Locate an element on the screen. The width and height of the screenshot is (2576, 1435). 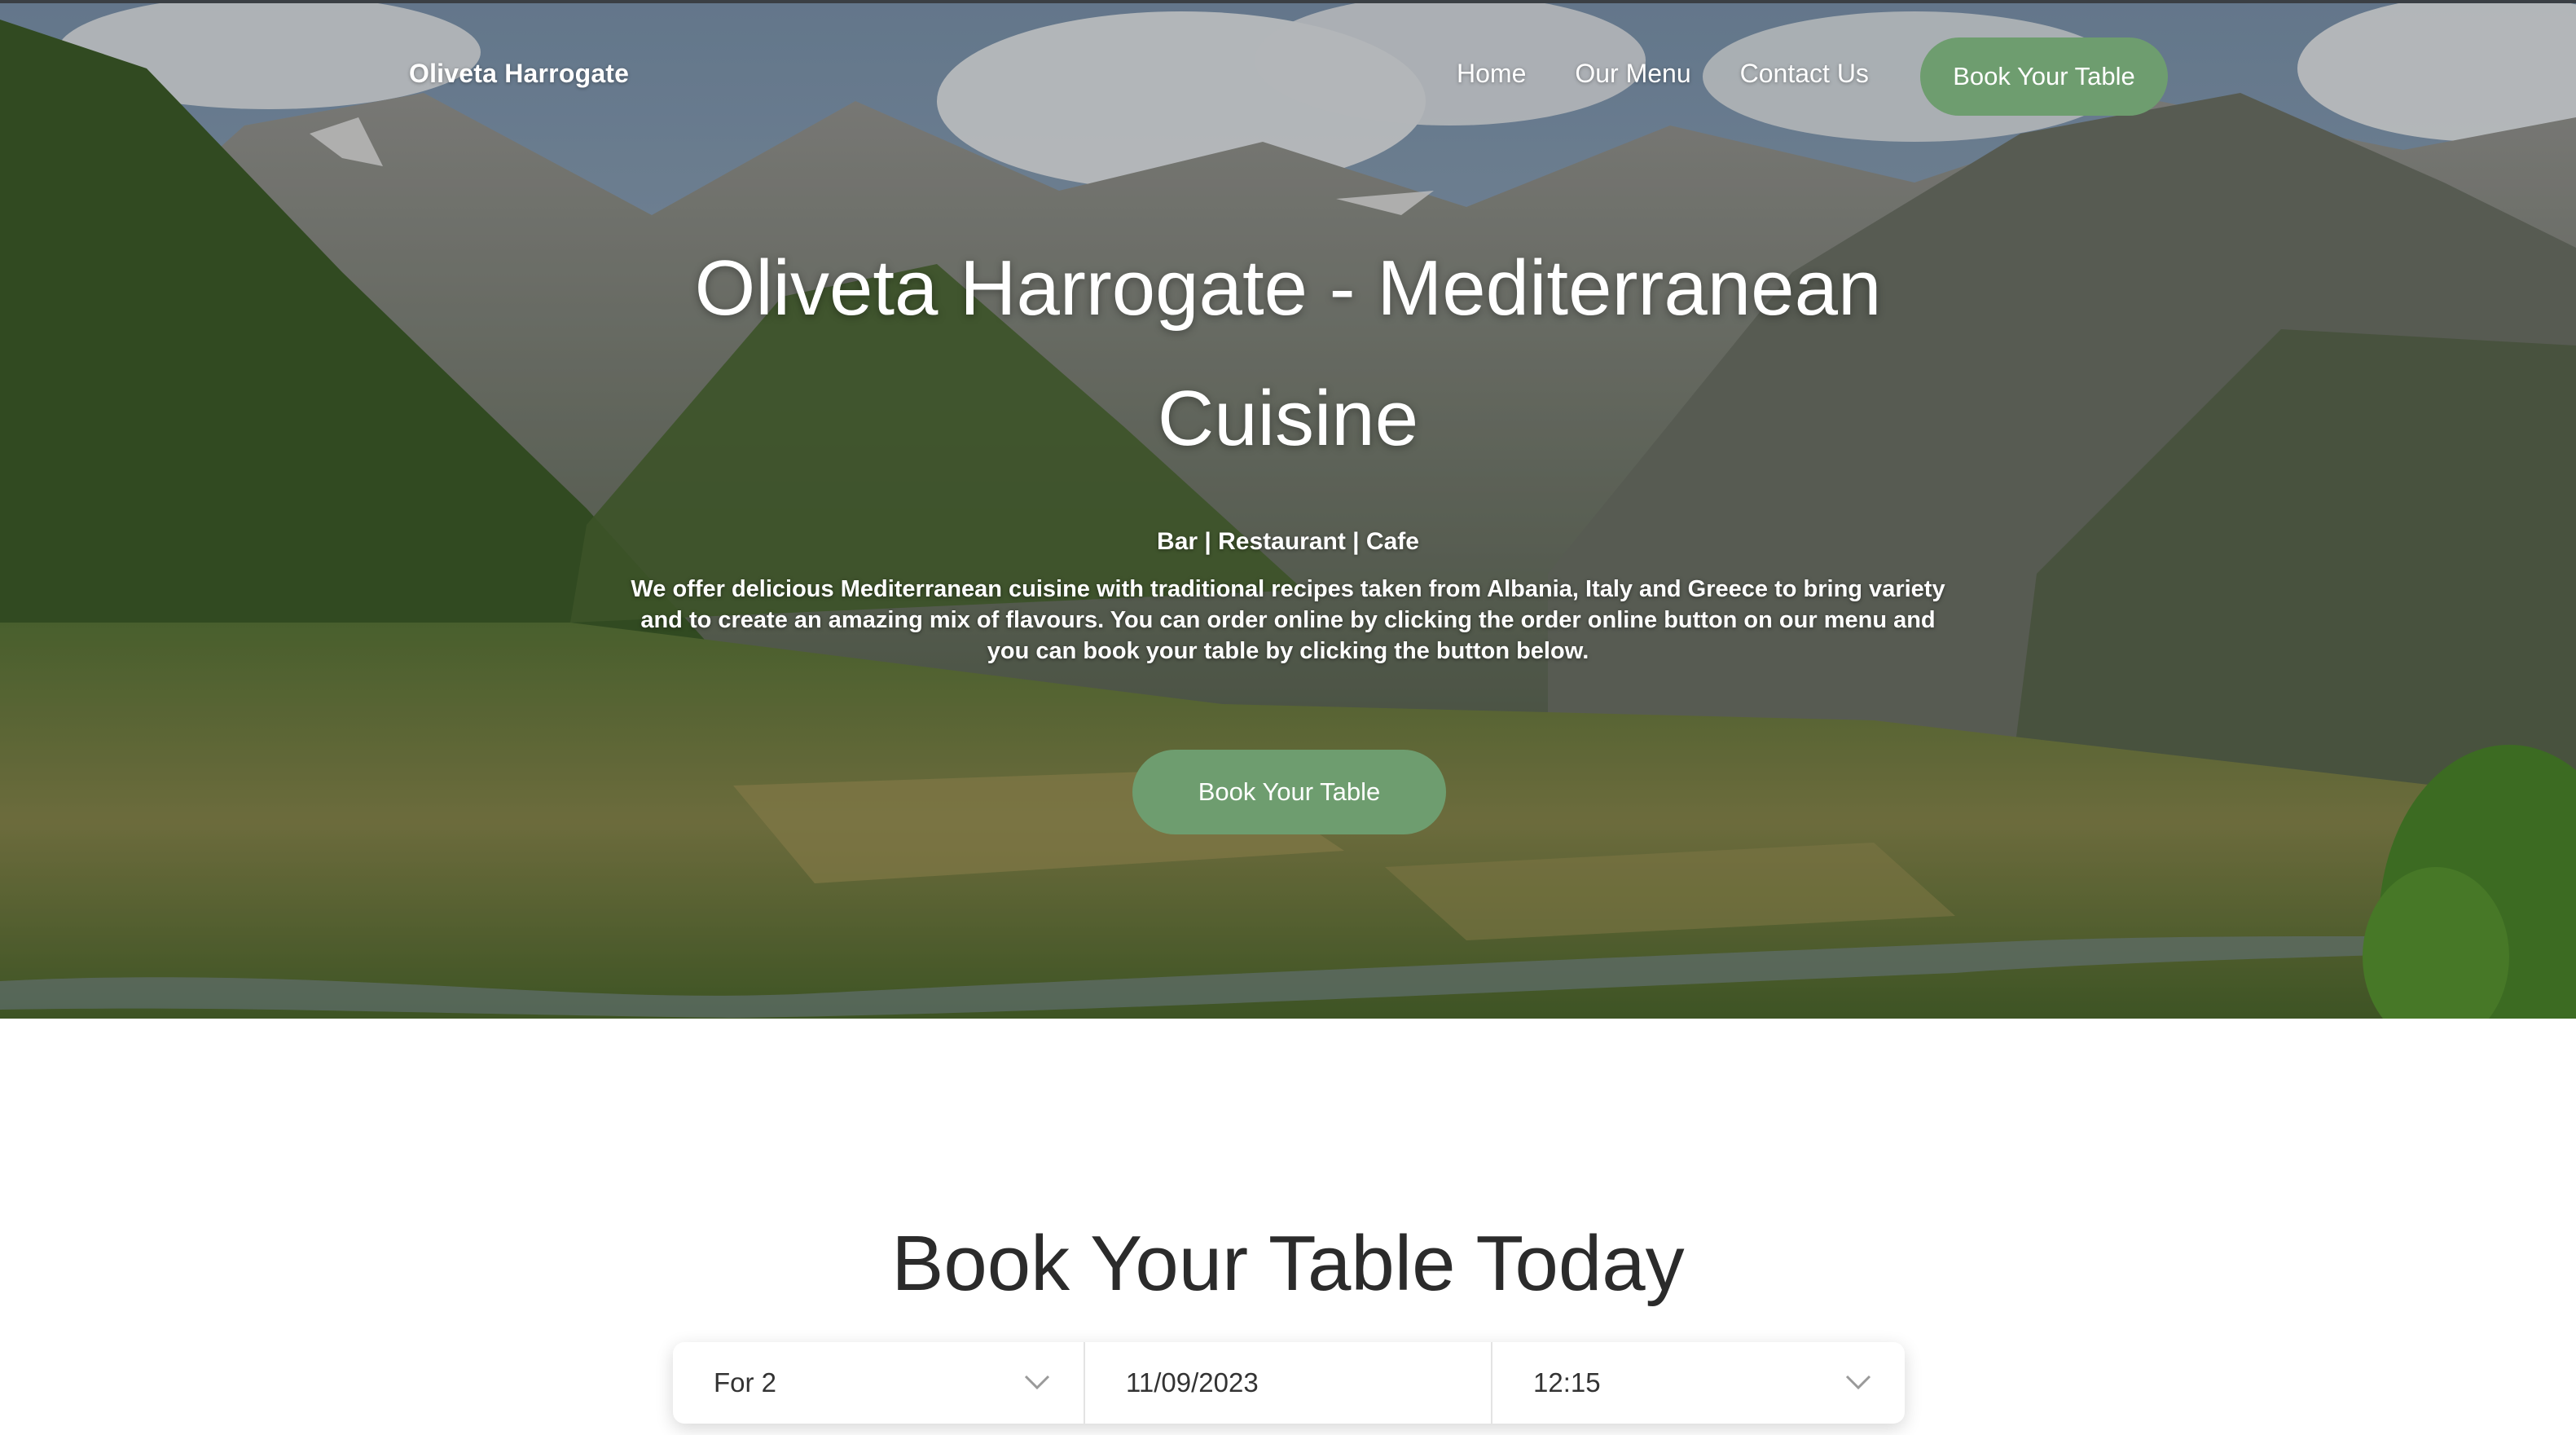
hero-book-table-button: Book Your Table is located at coordinates (1289, 792).